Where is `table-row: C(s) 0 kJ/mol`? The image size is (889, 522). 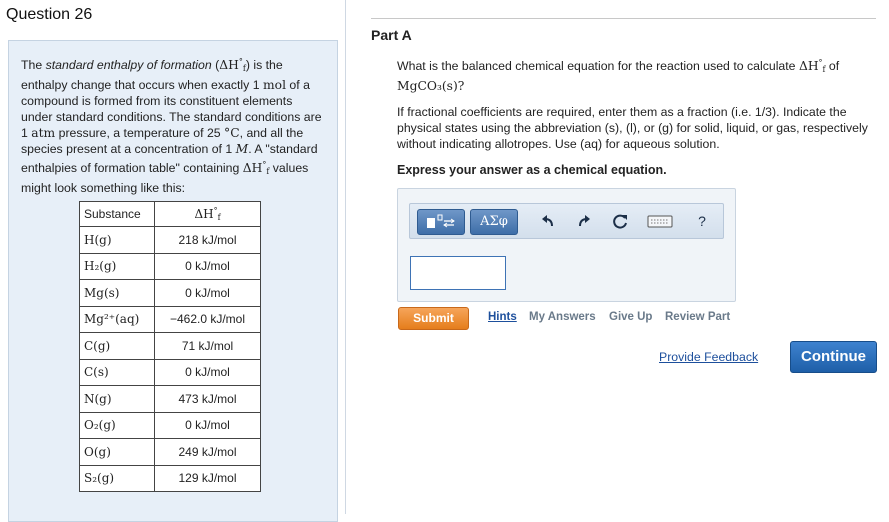 table-row: C(s) 0 kJ/mol is located at coordinates (170, 372).